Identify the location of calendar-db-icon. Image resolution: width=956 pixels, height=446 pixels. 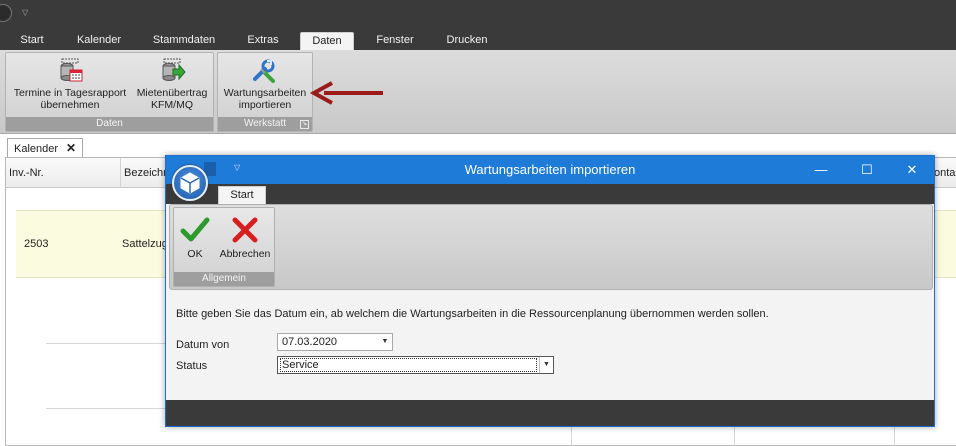
(71, 70).